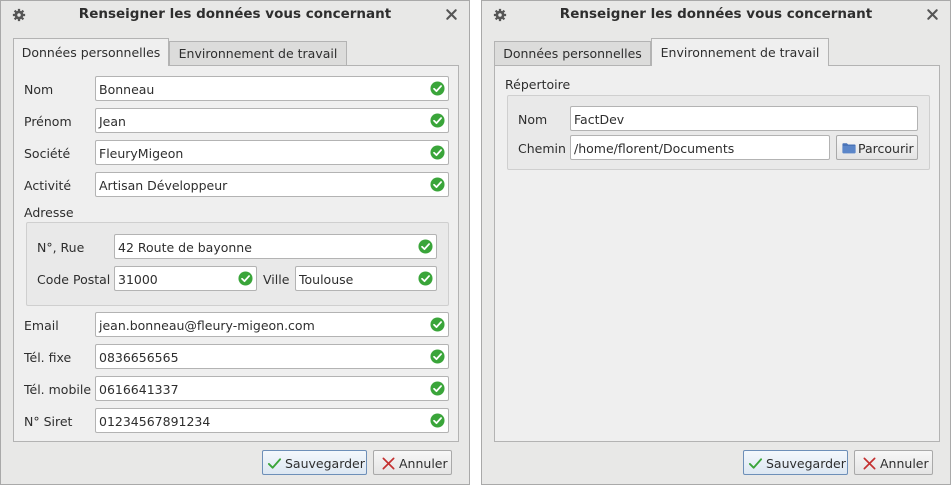 The image size is (951, 485). What do you see at coordinates (272, 120) in the screenshot?
I see `prenom-field: Jean` at bounding box center [272, 120].